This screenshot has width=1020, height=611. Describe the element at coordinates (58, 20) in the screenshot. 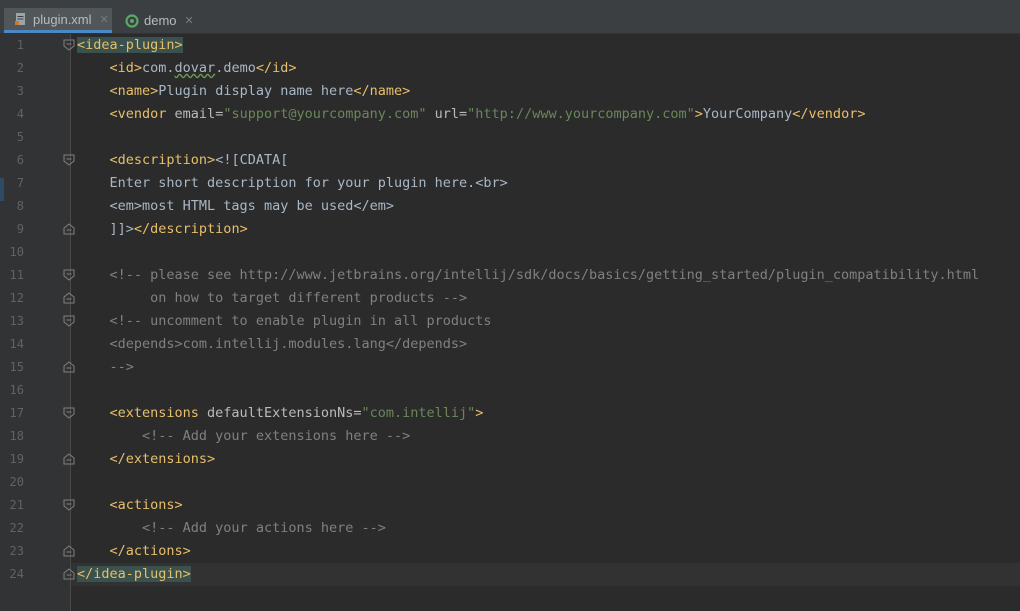

I see `tab-plugin-xml: plugin.xml ✕` at that location.